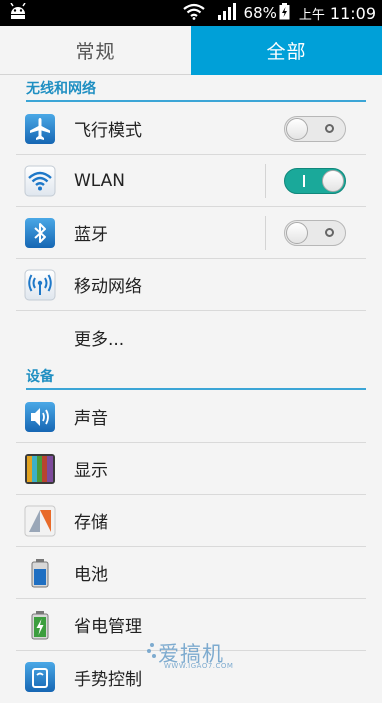 This screenshot has width=382, height=703. Describe the element at coordinates (40, 521) in the screenshot. I see `storage-icon` at that location.